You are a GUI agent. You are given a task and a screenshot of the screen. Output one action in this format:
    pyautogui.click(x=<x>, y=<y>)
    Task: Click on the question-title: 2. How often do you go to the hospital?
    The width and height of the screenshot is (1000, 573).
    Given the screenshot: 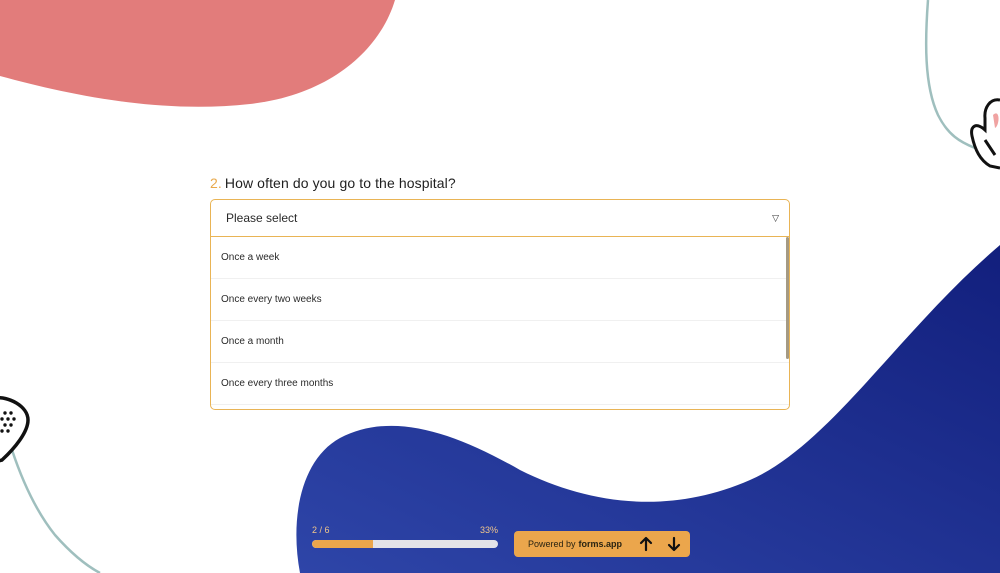 What is the action you would take?
    pyautogui.click(x=333, y=183)
    